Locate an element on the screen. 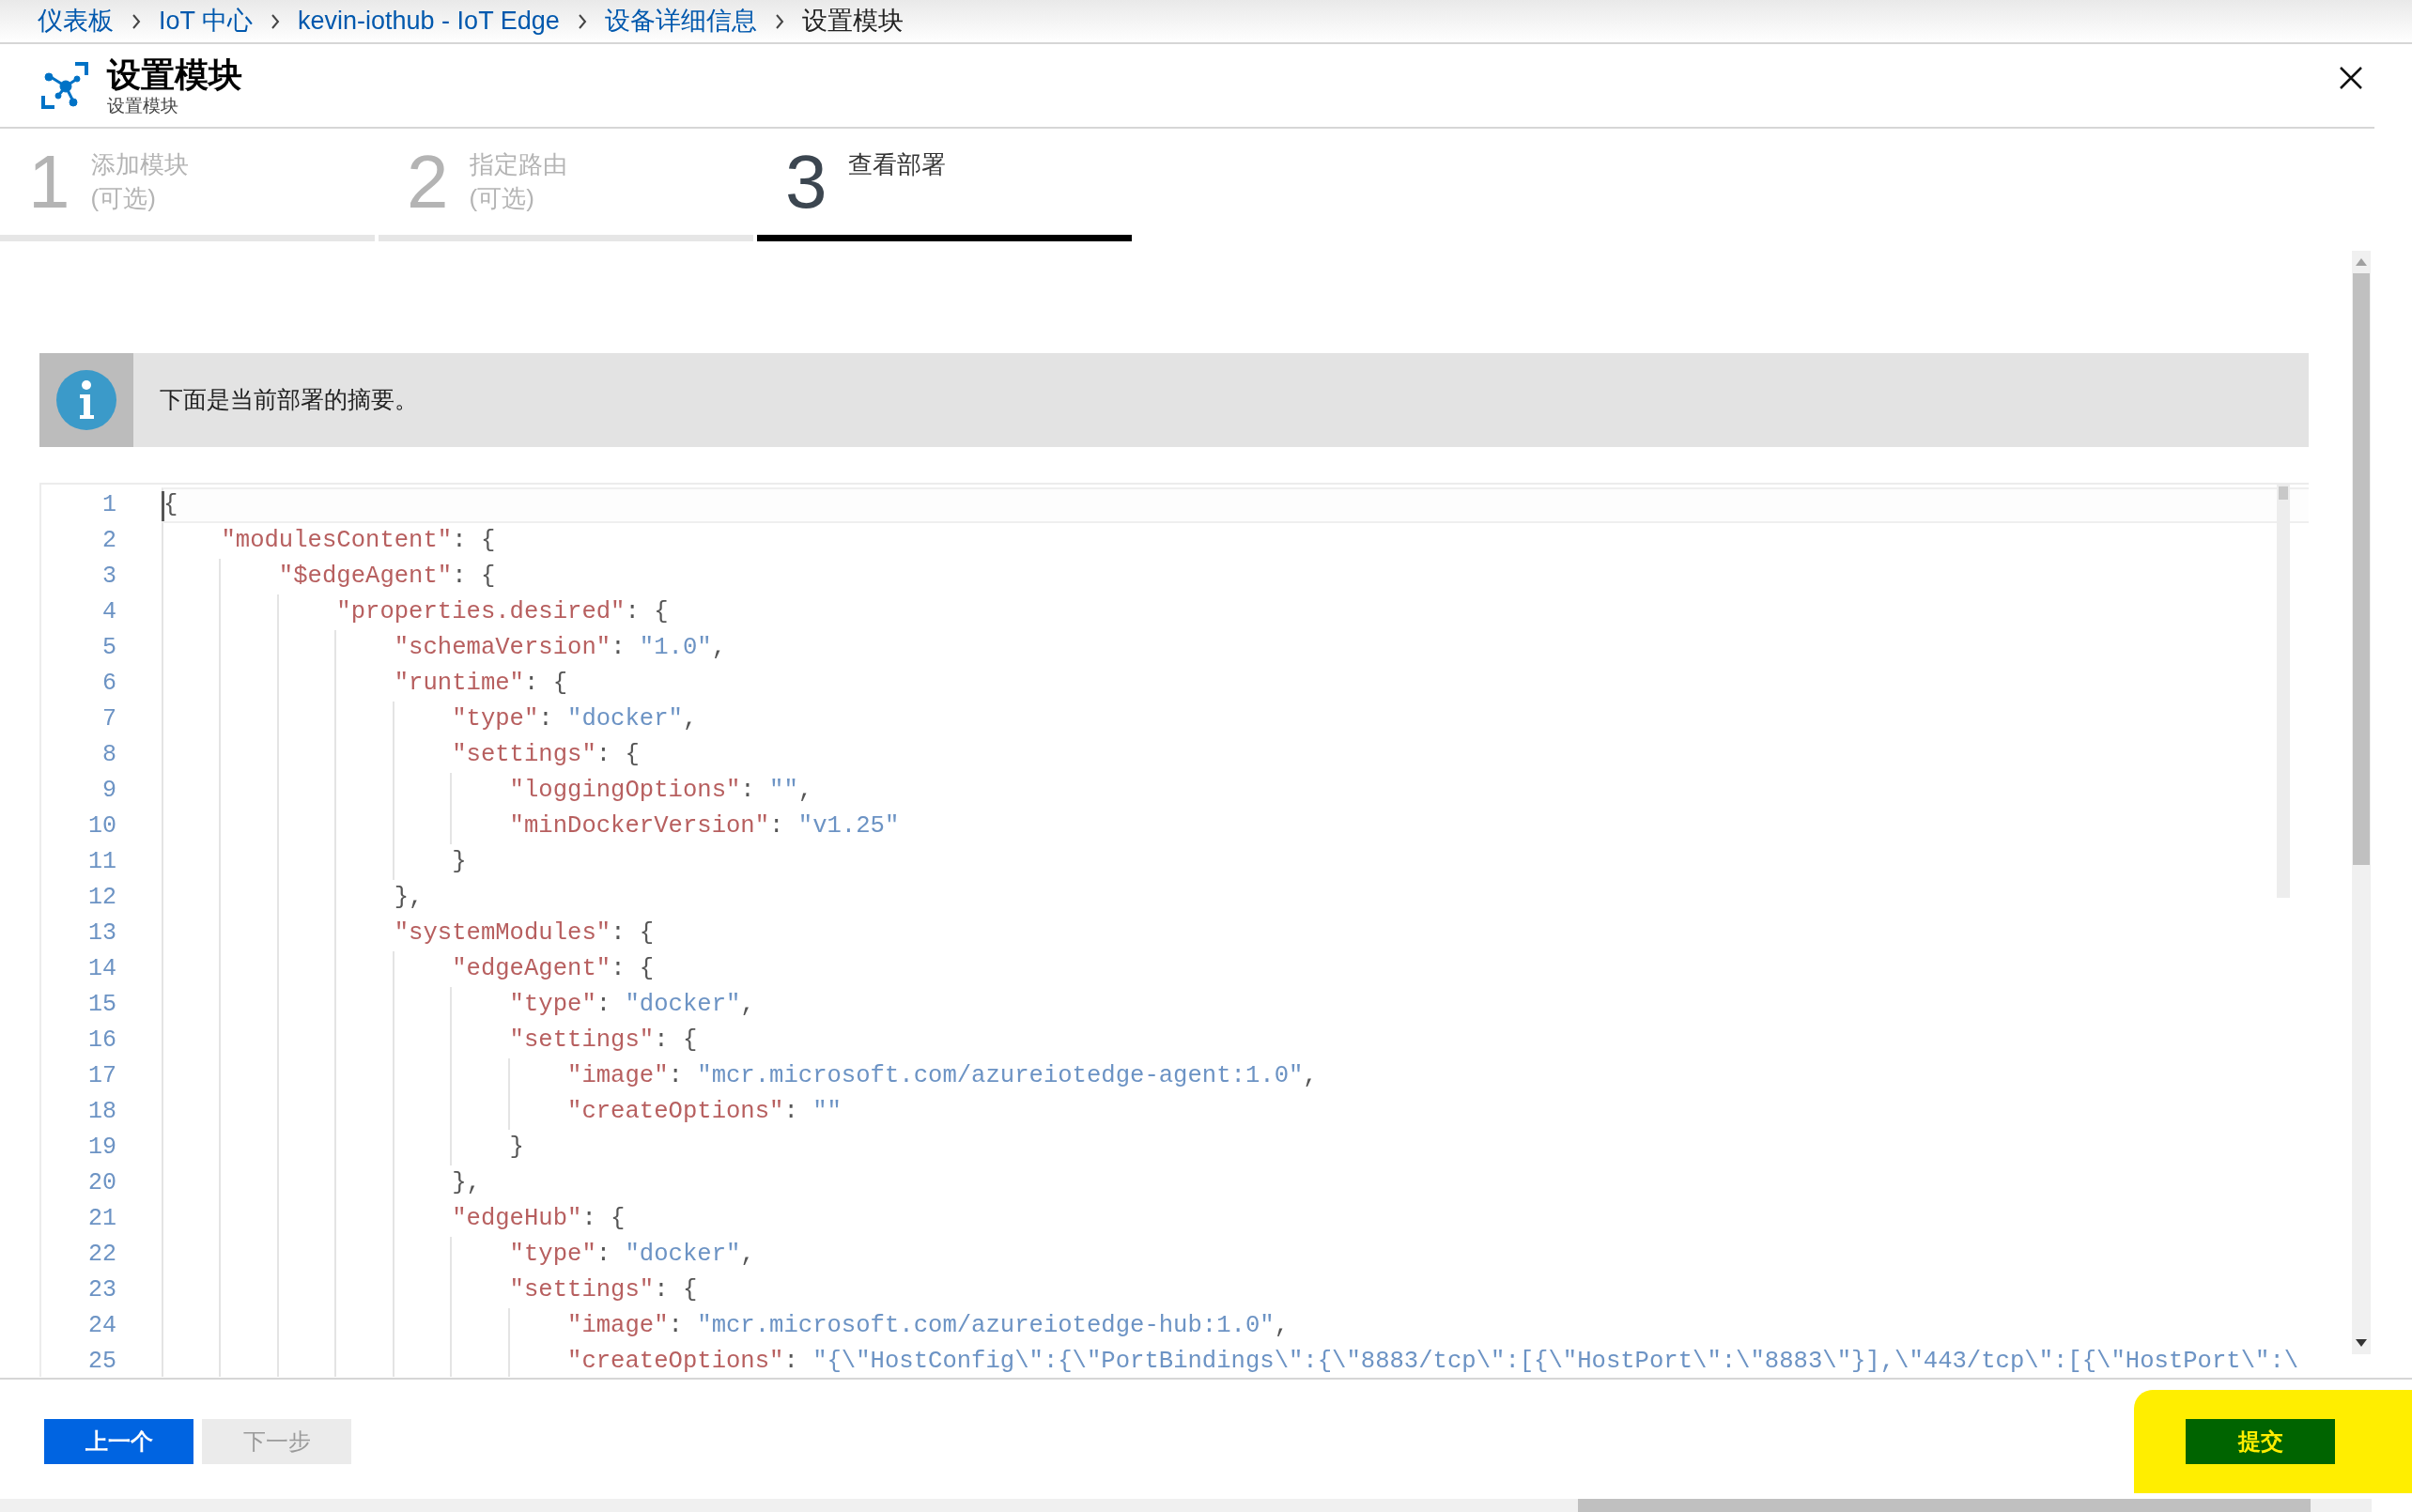  line-number: 18 is located at coordinates (101, 1112).